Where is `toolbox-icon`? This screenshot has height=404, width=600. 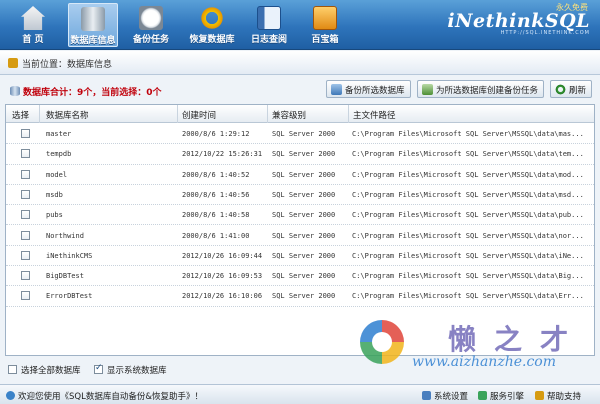 toolbox-icon is located at coordinates (325, 18).